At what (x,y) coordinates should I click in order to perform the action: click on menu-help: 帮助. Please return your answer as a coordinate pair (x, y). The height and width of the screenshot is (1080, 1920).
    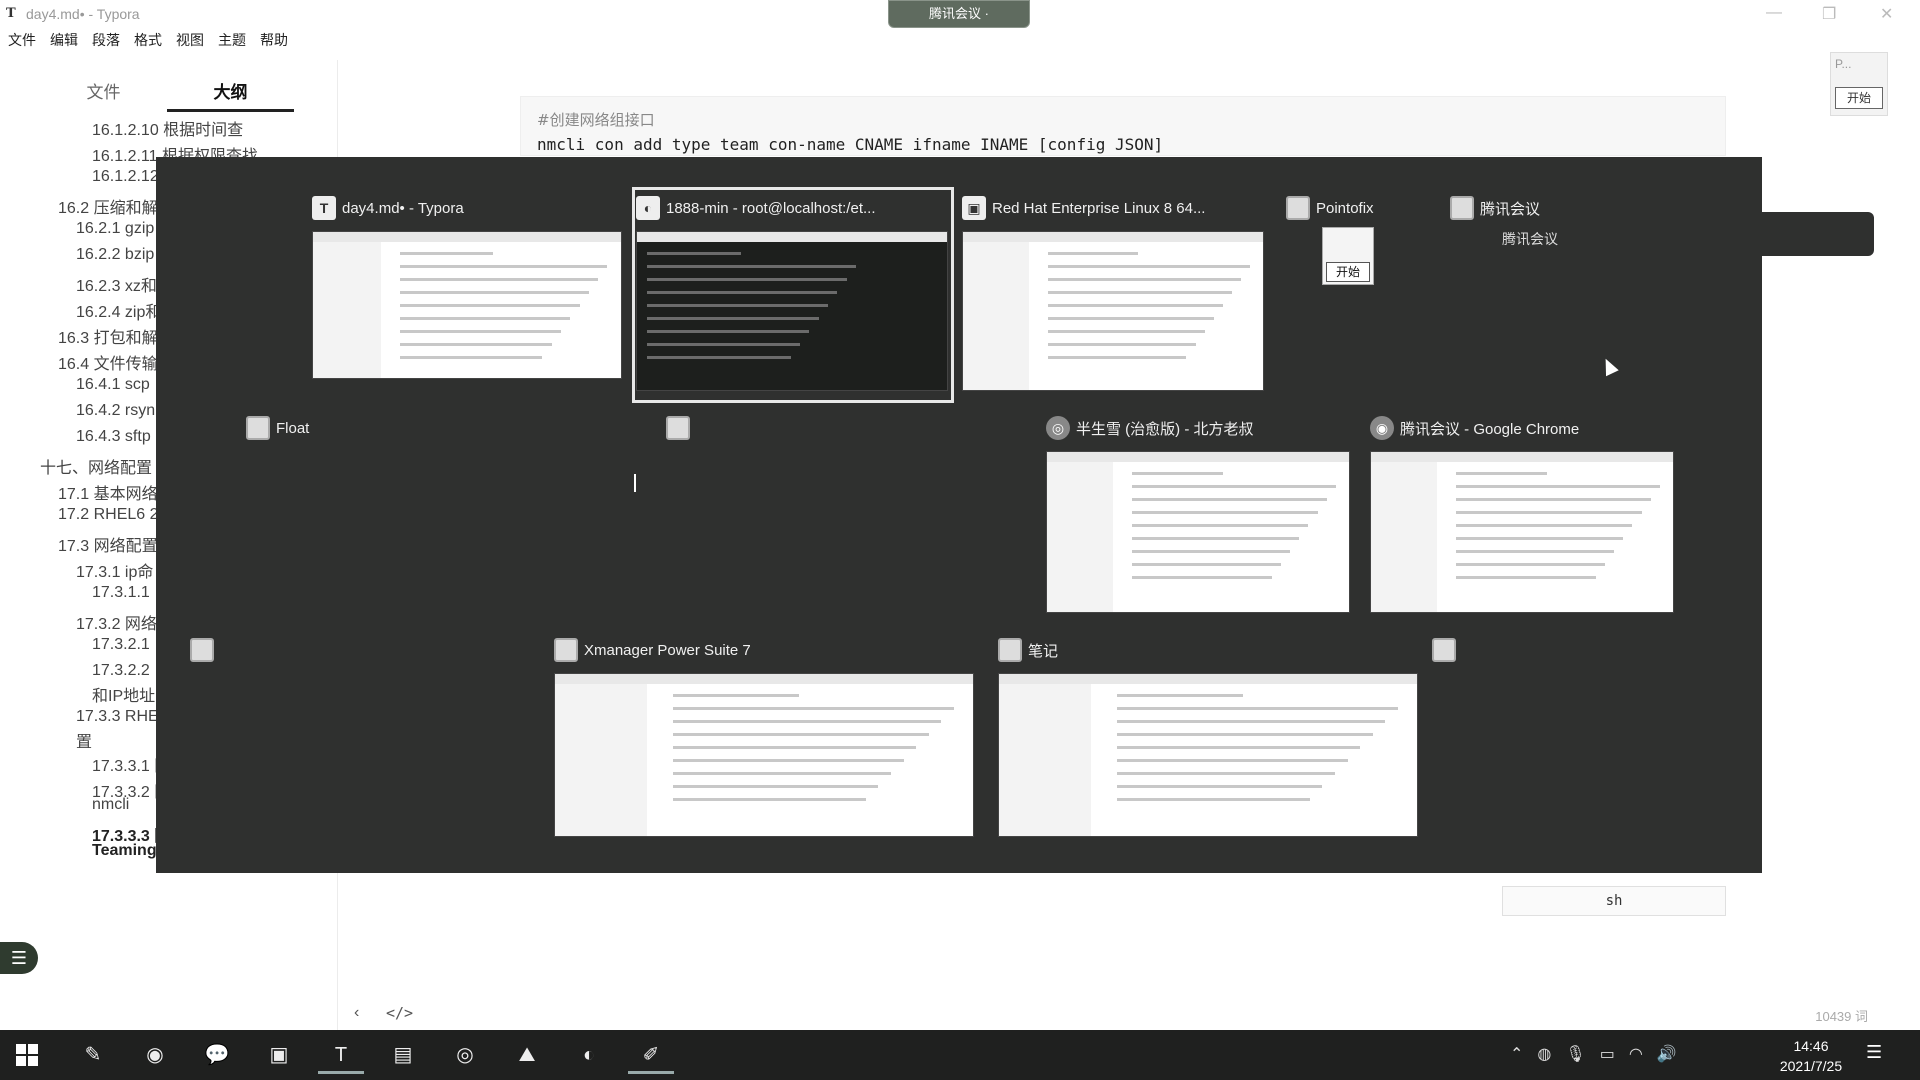
    Looking at the image, I should click on (274, 42).